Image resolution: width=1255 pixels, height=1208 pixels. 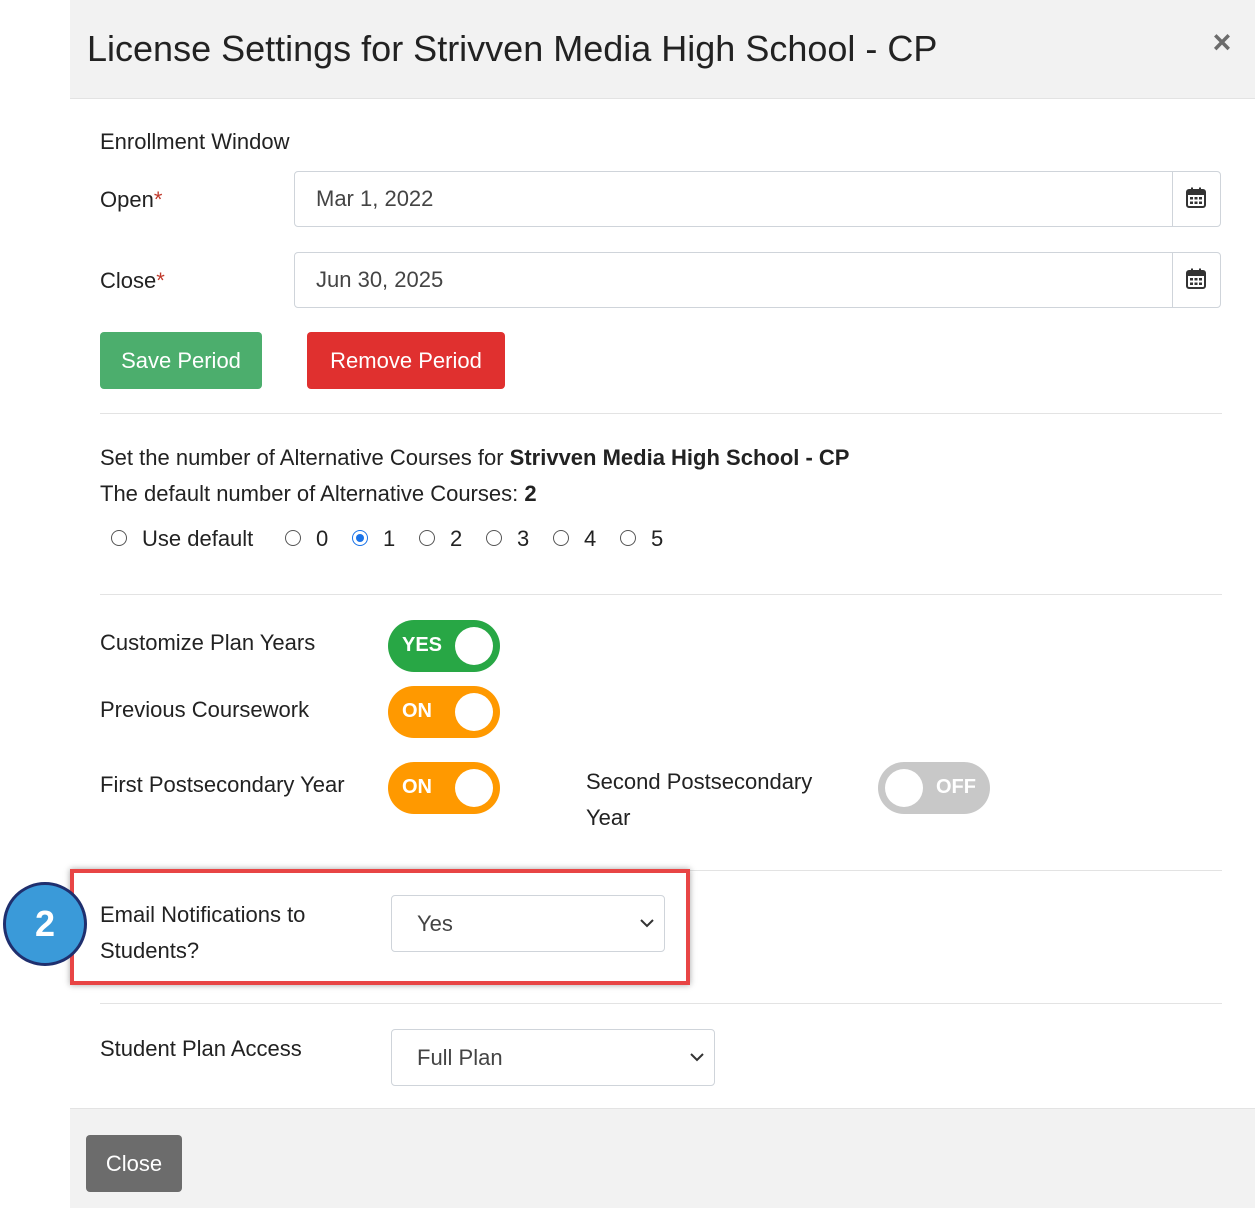 I want to click on open-date-input: Mar 1, 2022, so click(x=757, y=199).